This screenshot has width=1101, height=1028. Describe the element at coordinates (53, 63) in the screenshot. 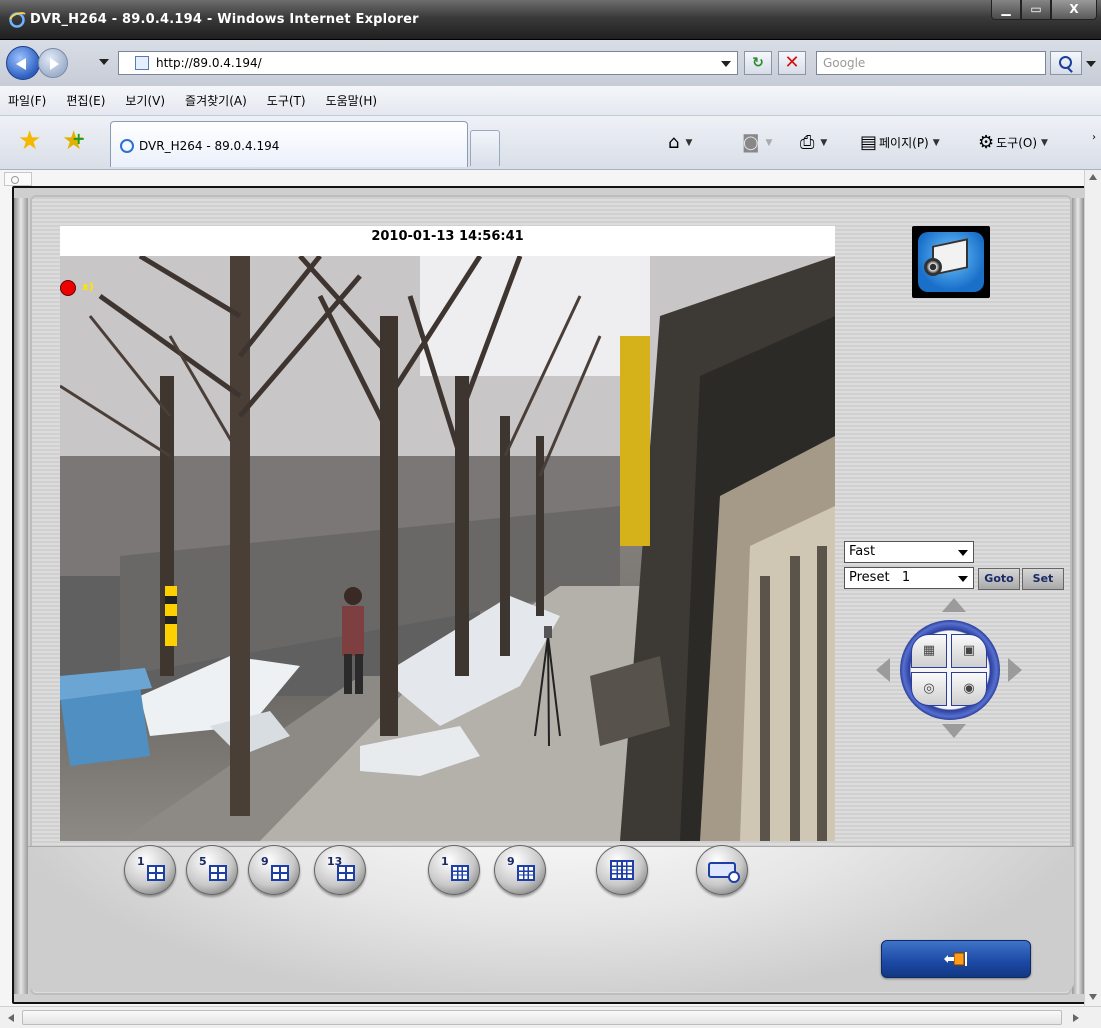

I see `forward-button` at that location.